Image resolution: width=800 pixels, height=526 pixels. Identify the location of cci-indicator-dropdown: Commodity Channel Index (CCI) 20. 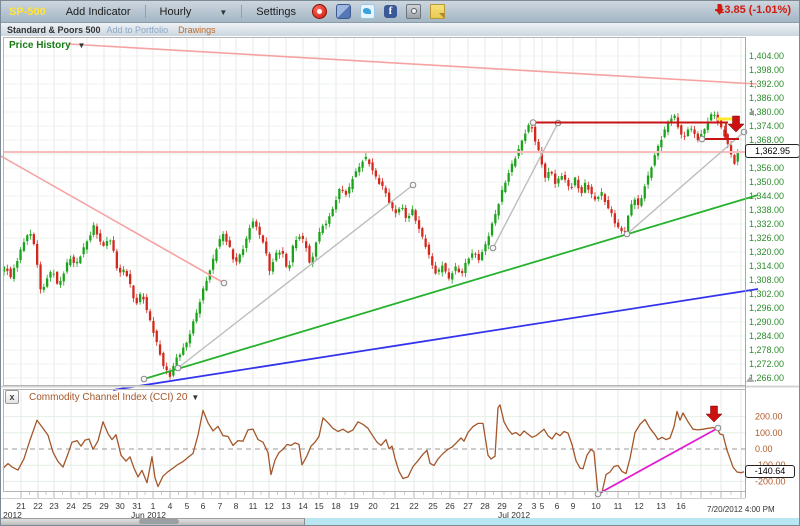
(108, 397).